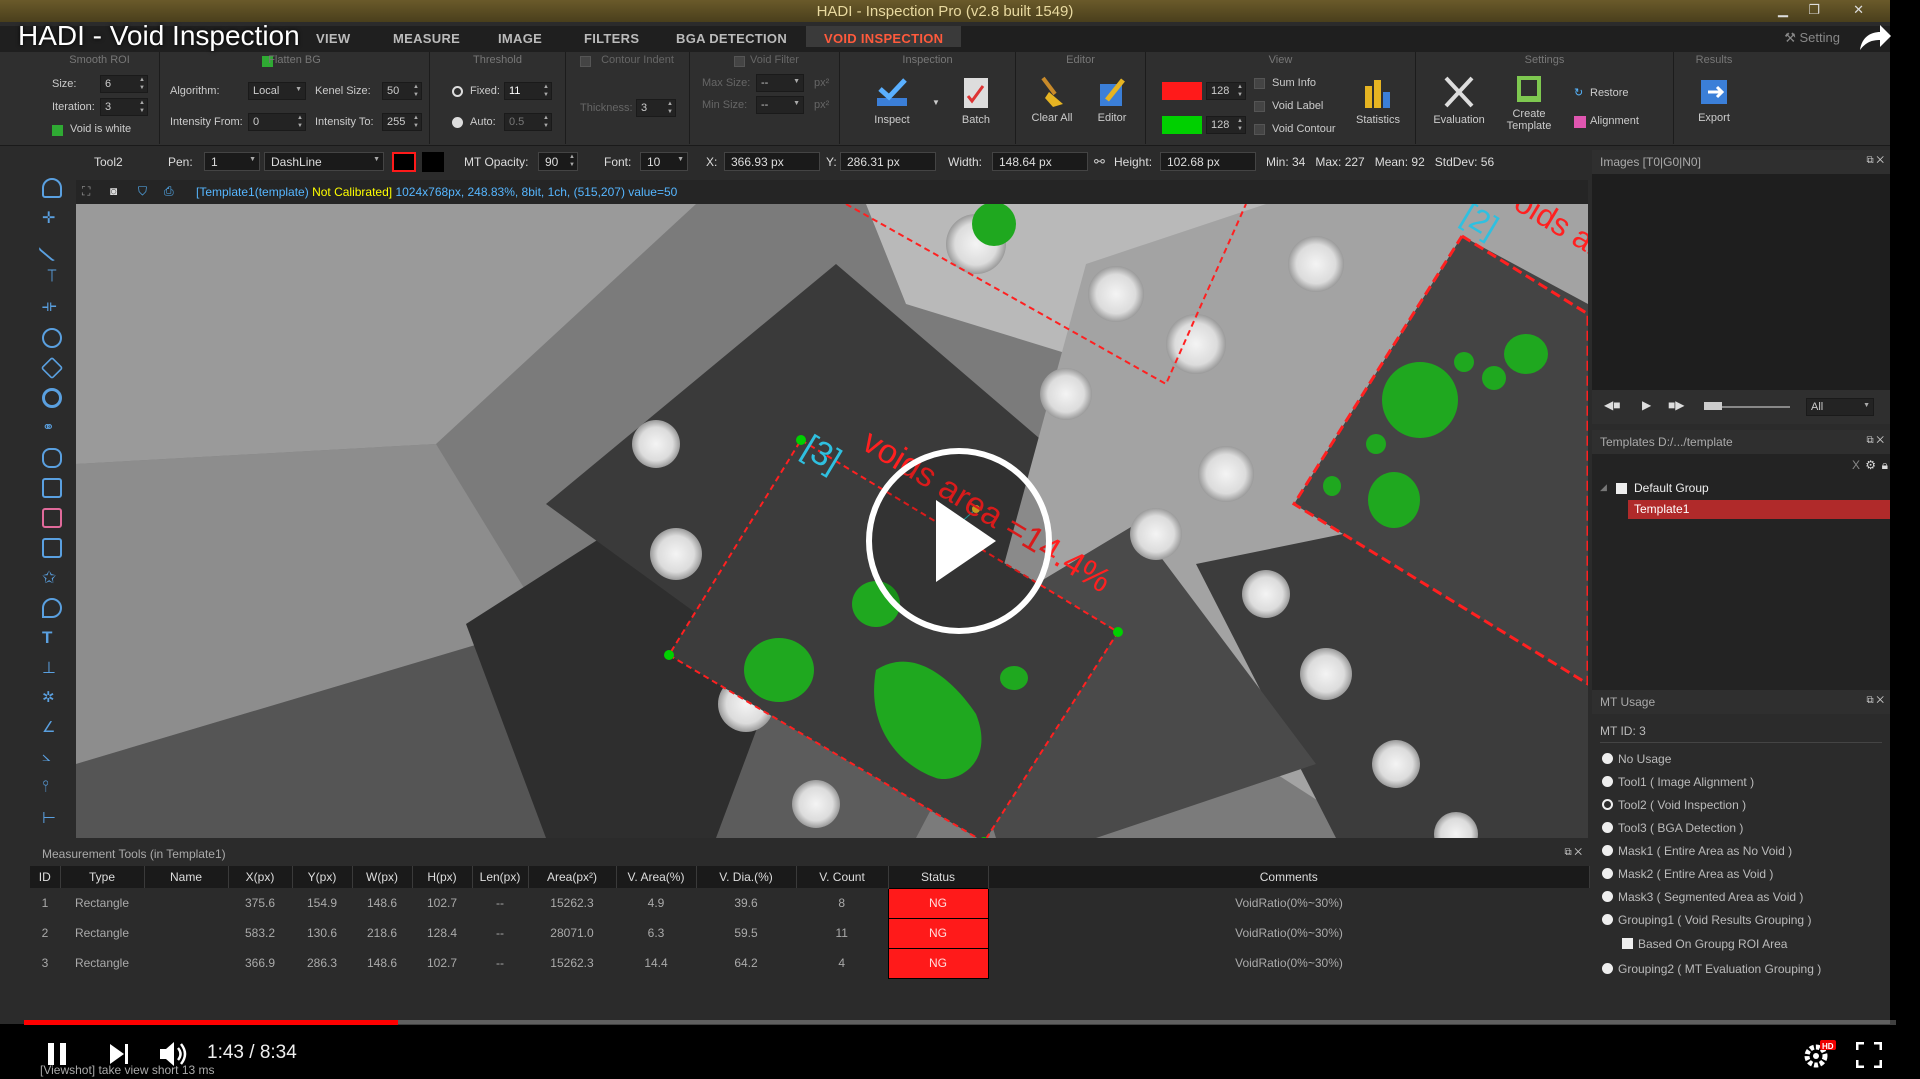  What do you see at coordinates (520, 38) in the screenshot?
I see `tab-image: IMAGE` at bounding box center [520, 38].